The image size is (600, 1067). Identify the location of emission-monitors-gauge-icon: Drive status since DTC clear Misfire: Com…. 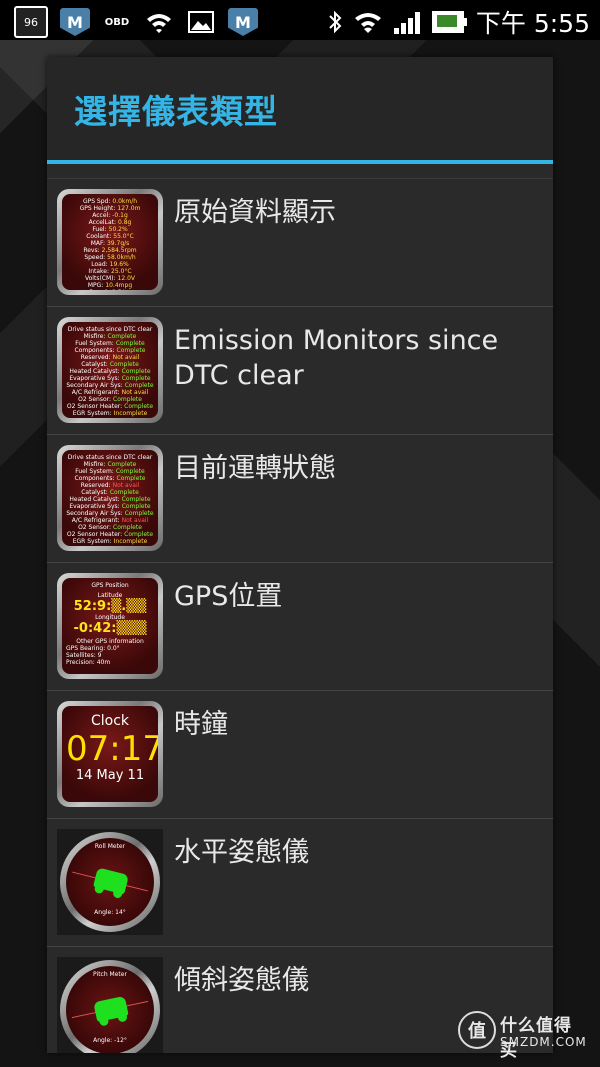
(110, 370).